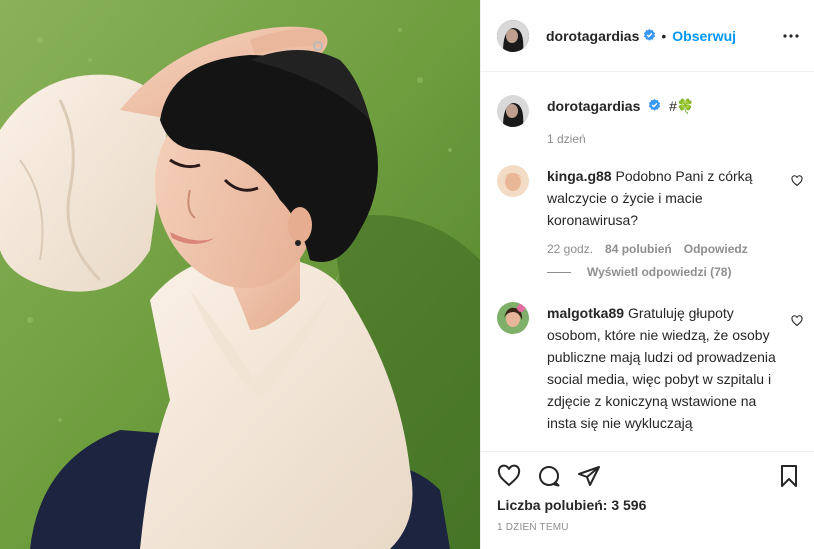 The height and width of the screenshot is (549, 814). I want to click on comment-time: 22 godz., so click(570, 249).